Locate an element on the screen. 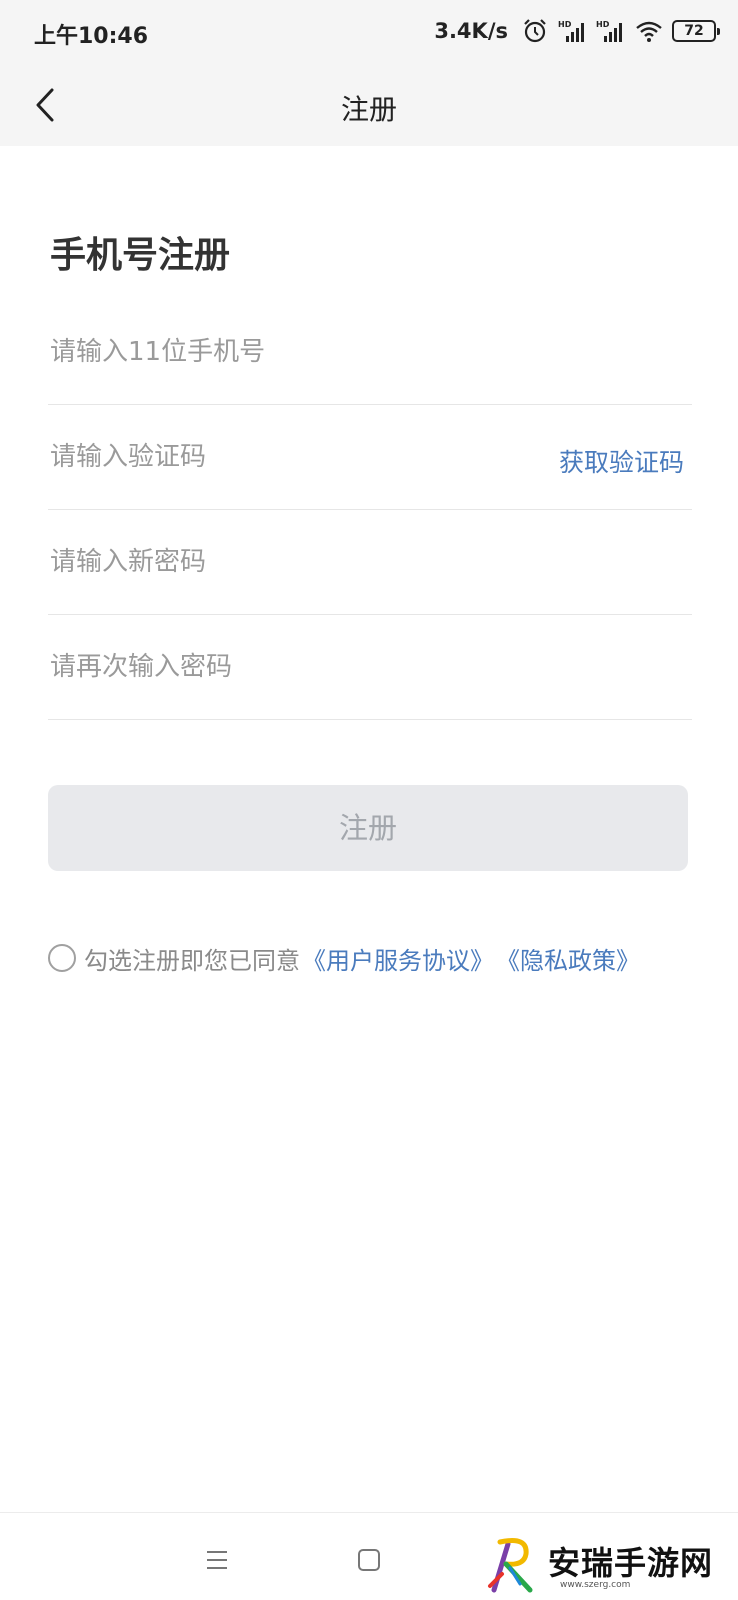 This screenshot has height=1600, width=738. password-input is located at coordinates (290, 562).